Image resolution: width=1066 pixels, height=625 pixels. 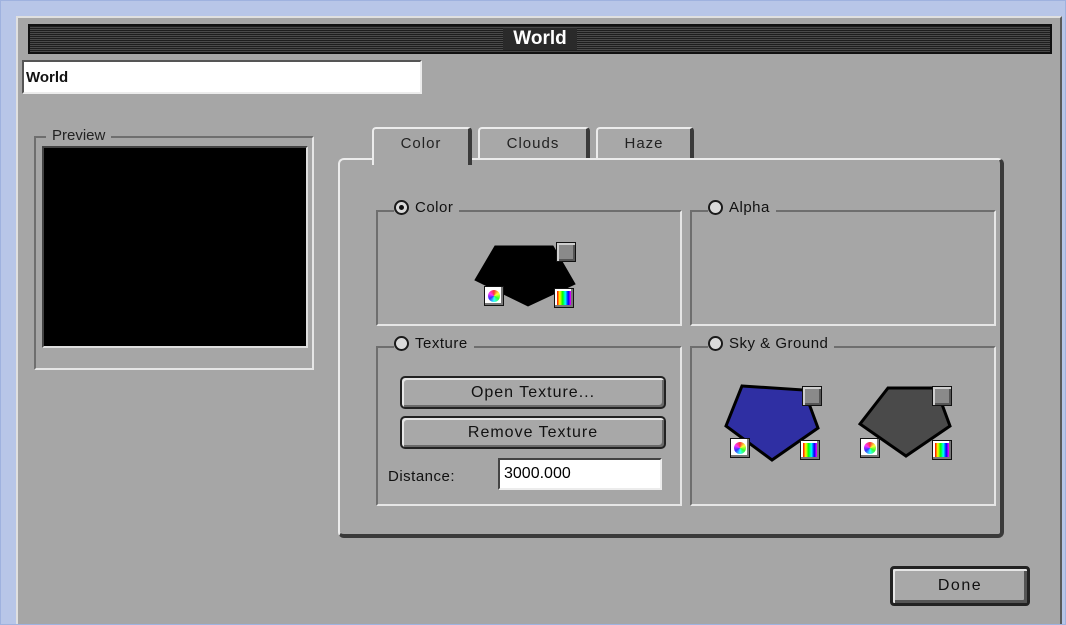 I want to click on ground-gradient-icon, so click(x=942, y=450).